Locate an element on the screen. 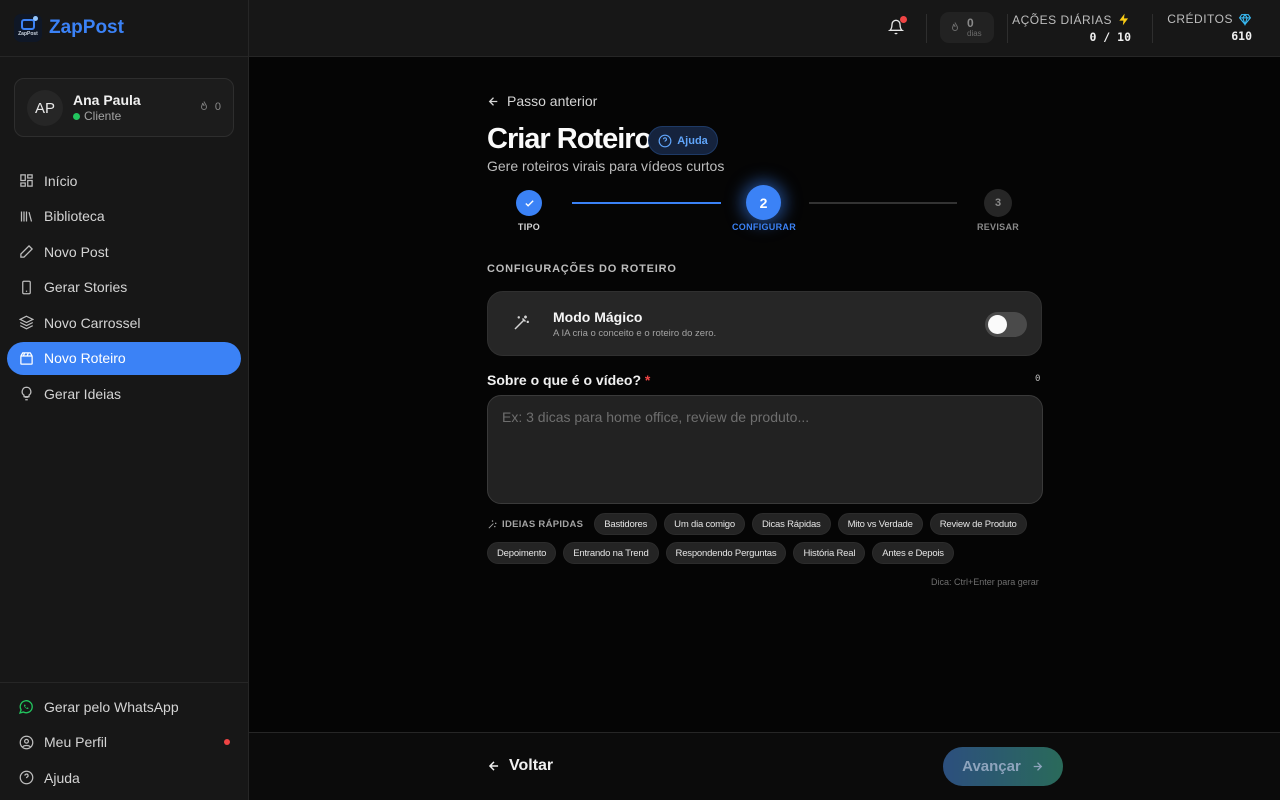 The image size is (1280, 800). help-button: Ajuda is located at coordinates (683, 140).